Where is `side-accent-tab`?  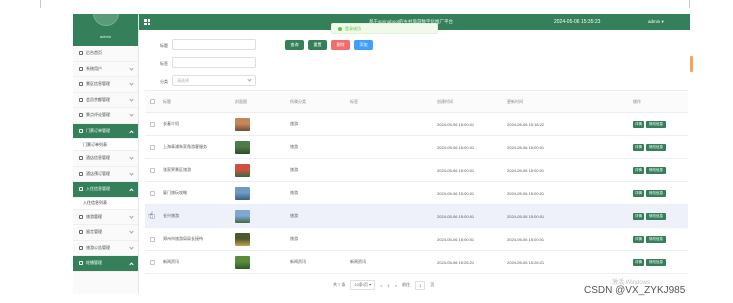
side-accent-tab is located at coordinates (691, 64).